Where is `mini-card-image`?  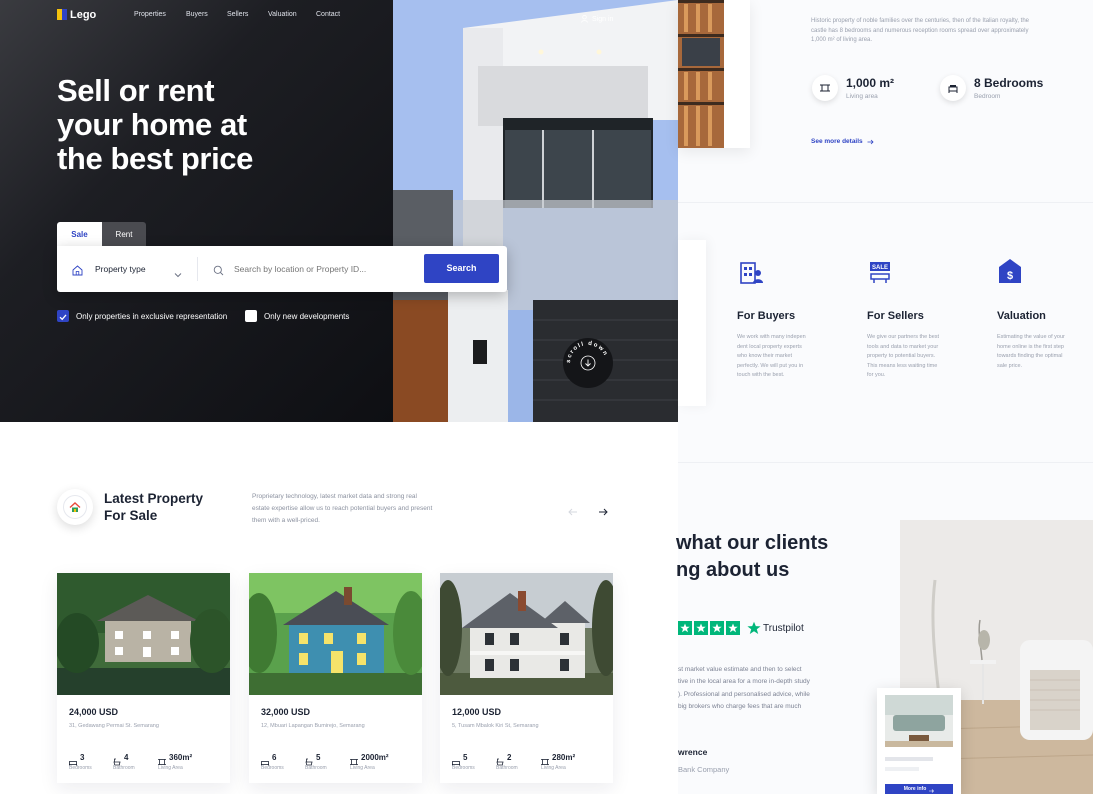 mini-card-image is located at coordinates (919, 721).